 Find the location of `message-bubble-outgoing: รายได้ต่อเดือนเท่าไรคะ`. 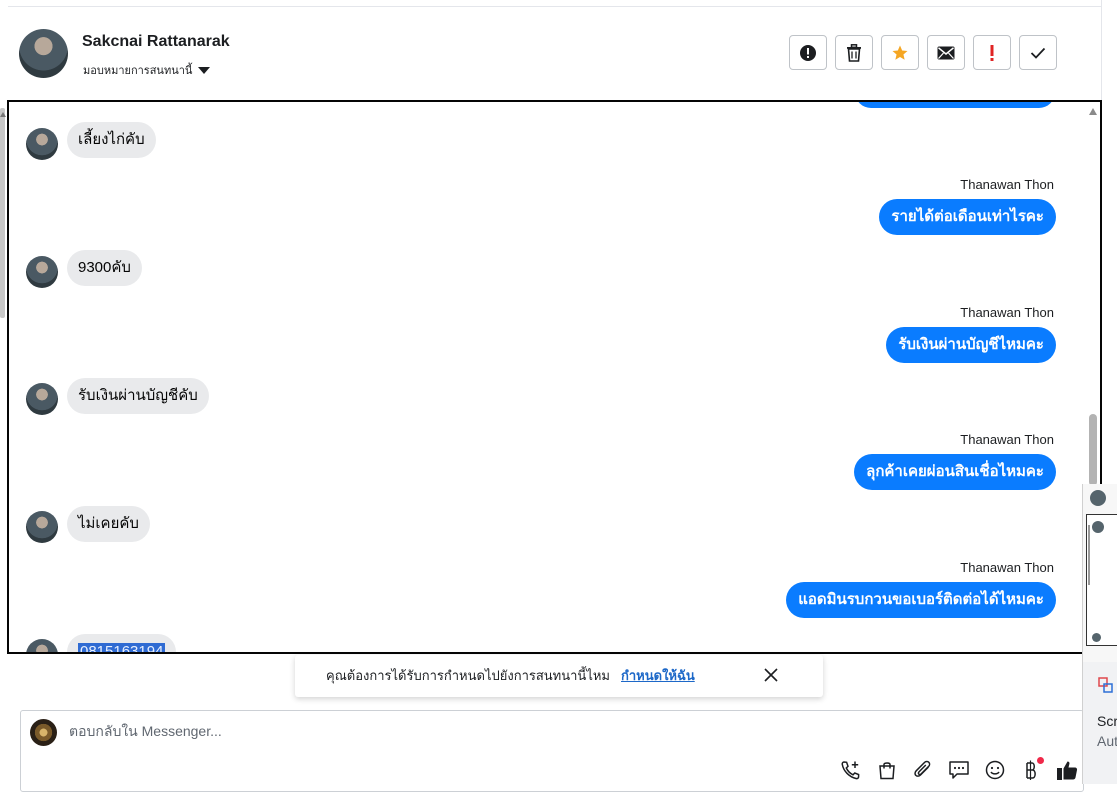

message-bubble-outgoing: รายได้ต่อเดือนเท่าไรคะ is located at coordinates (967, 217).